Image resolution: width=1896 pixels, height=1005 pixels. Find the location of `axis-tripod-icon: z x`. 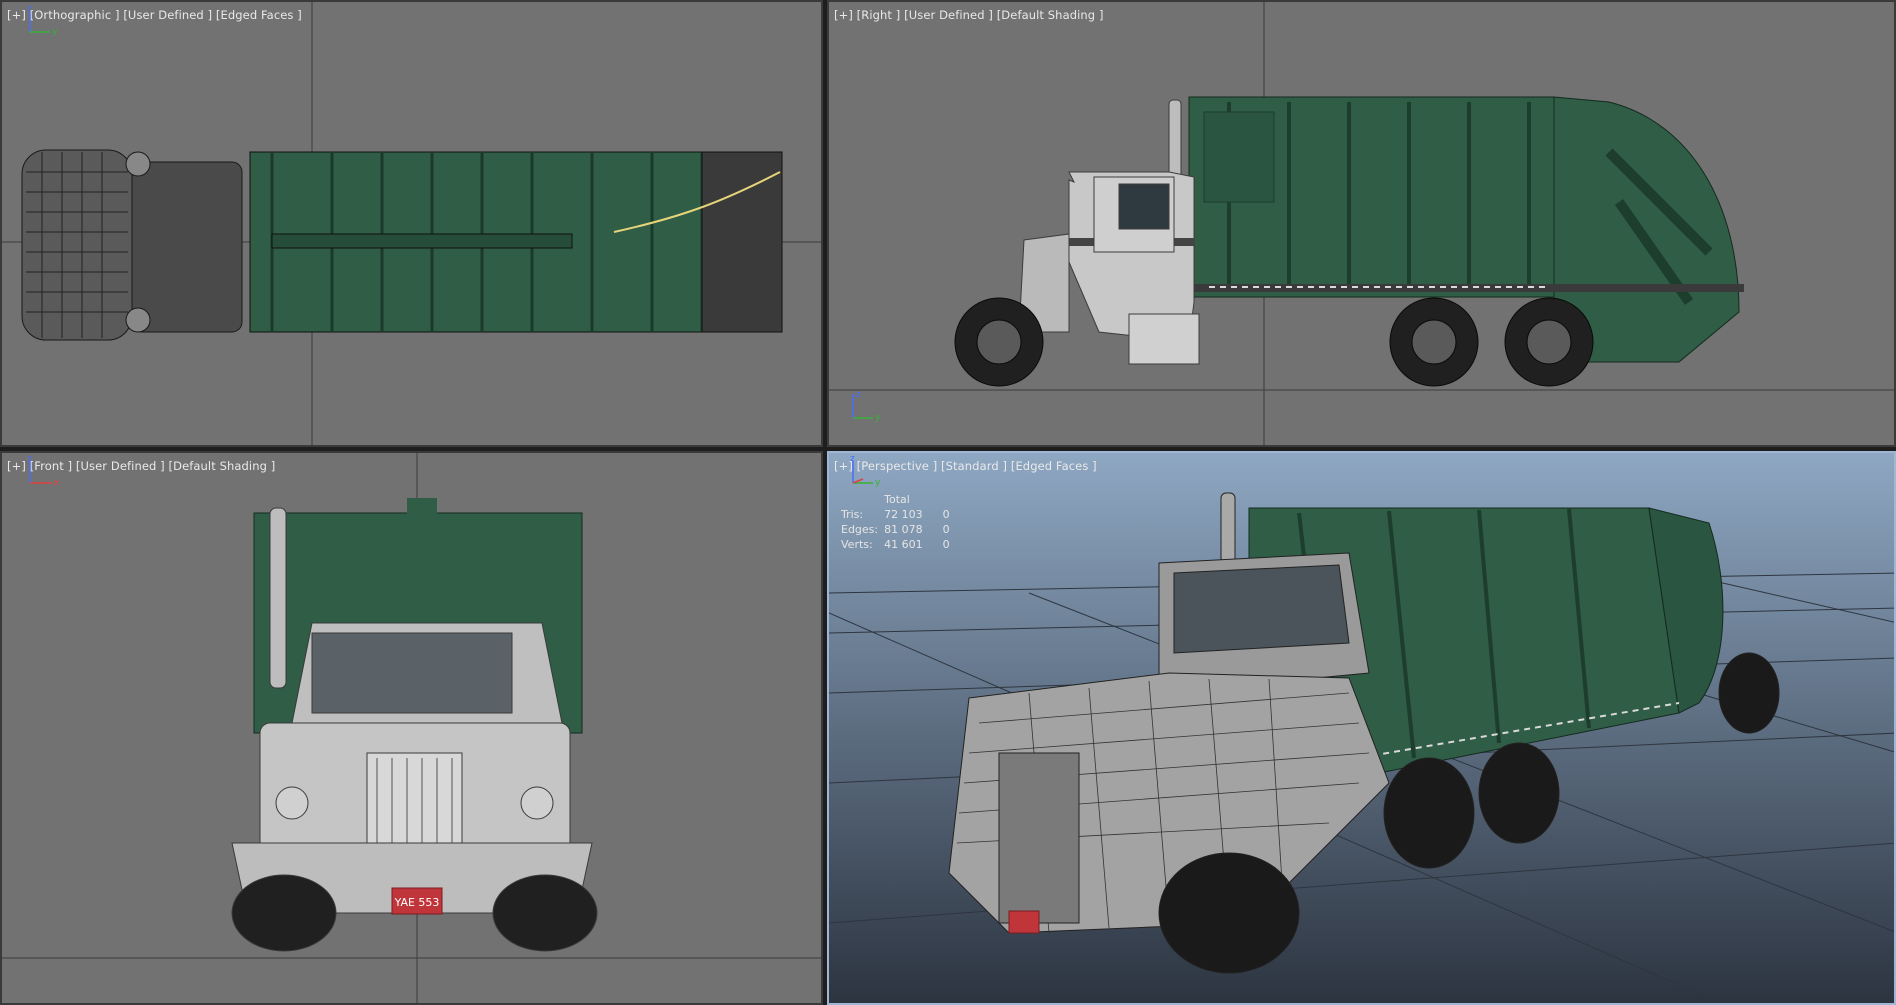

axis-tripod-icon: z x is located at coordinates (43, 470).